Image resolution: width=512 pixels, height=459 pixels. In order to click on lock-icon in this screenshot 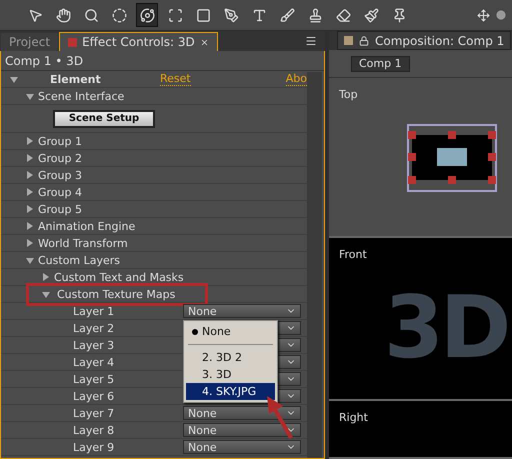, I will do `click(364, 41)`.